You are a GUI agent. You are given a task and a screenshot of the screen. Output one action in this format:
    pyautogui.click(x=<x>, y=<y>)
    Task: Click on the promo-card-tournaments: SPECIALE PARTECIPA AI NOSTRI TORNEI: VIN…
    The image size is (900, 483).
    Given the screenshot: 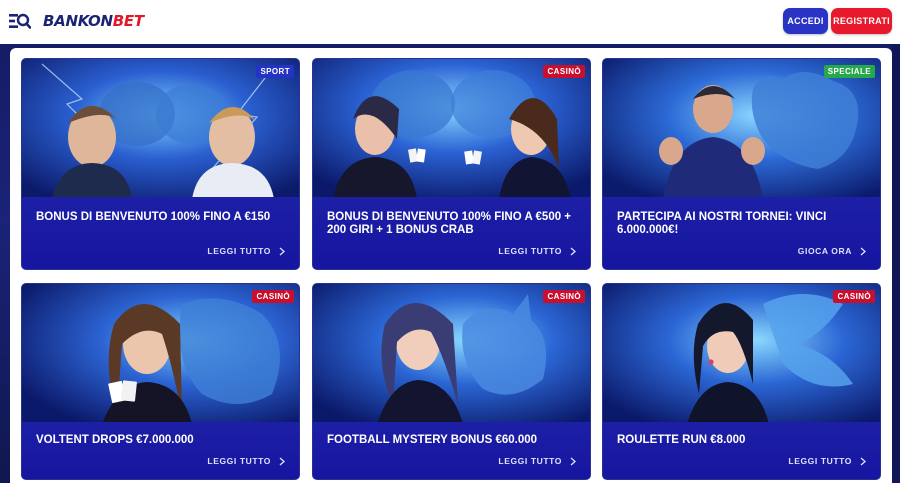 What is the action you would take?
    pyautogui.click(x=741, y=164)
    